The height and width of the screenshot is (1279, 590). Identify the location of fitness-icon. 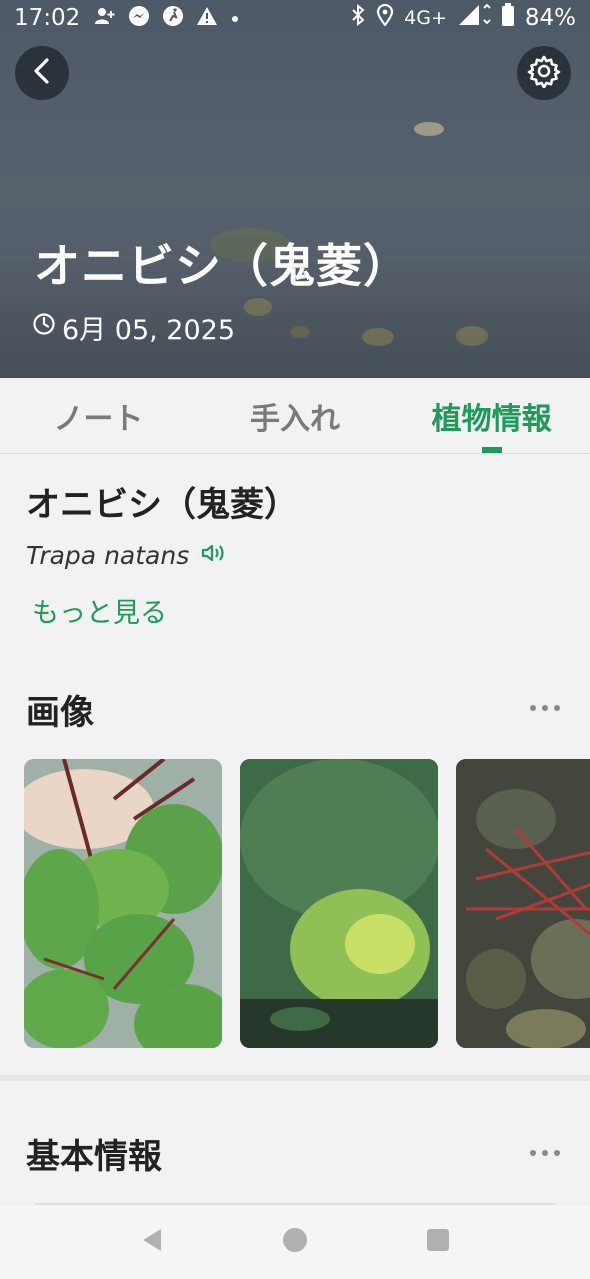
(173, 18).